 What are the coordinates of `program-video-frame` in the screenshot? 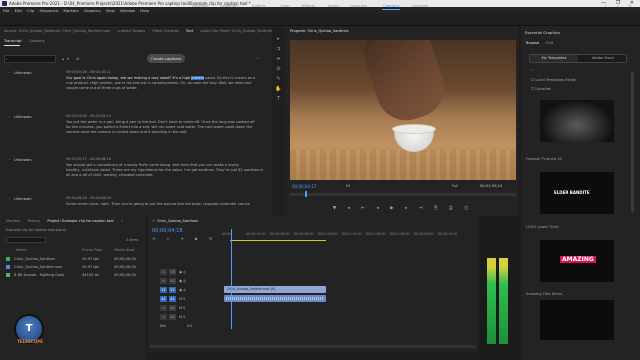 It's located at (403, 110).